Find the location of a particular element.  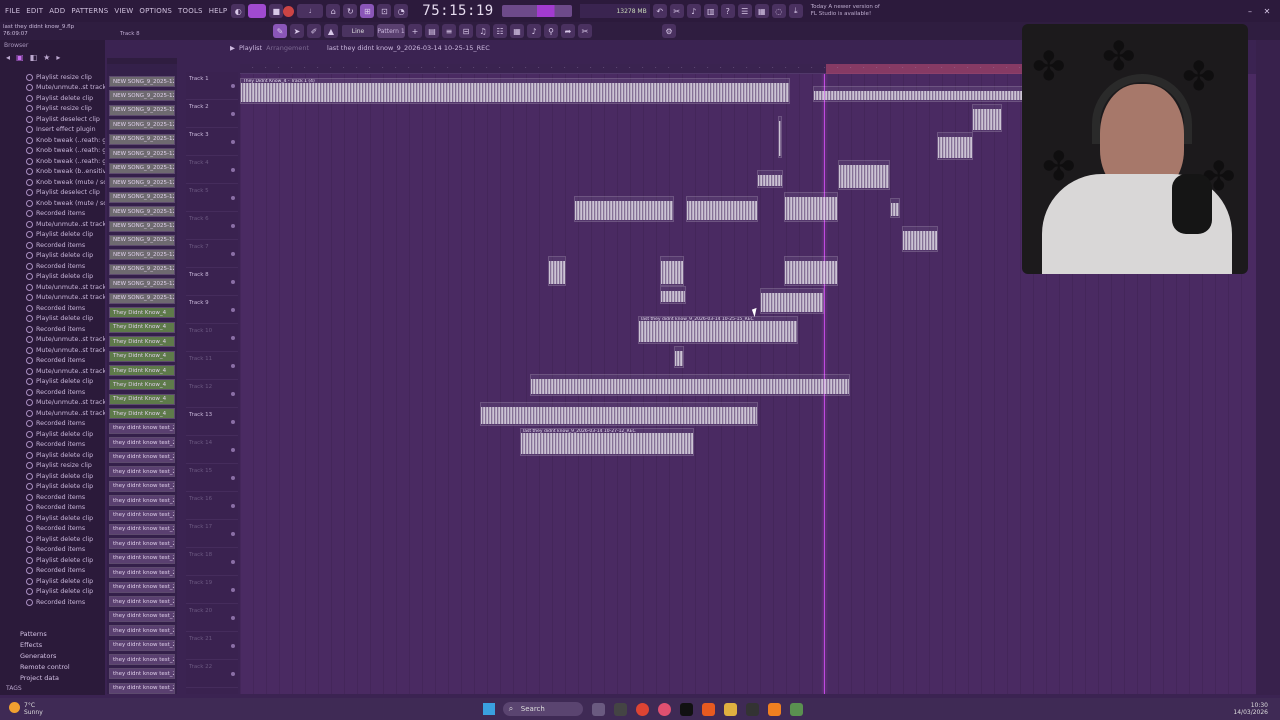

track-header: Track 7 is located at coordinates (212, 254).